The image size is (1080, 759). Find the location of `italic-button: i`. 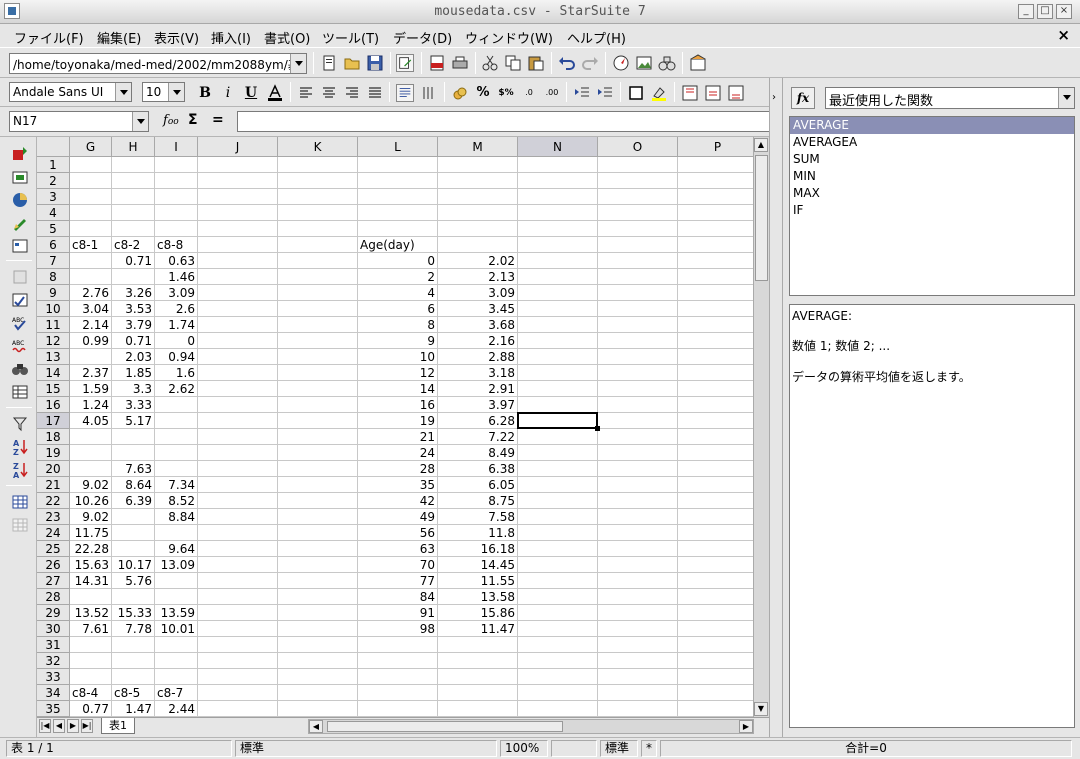

italic-button: i is located at coordinates (228, 93).